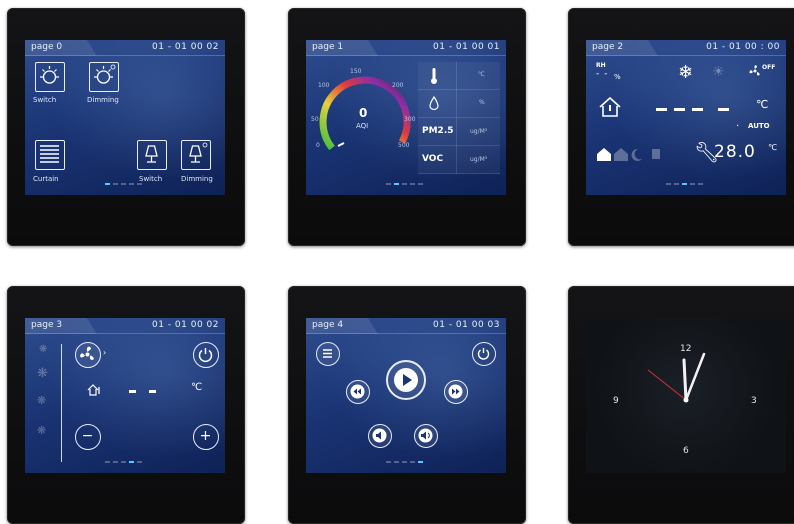 This screenshot has height=524, width=794. I want to click on volume-up-icon, so click(425, 435).